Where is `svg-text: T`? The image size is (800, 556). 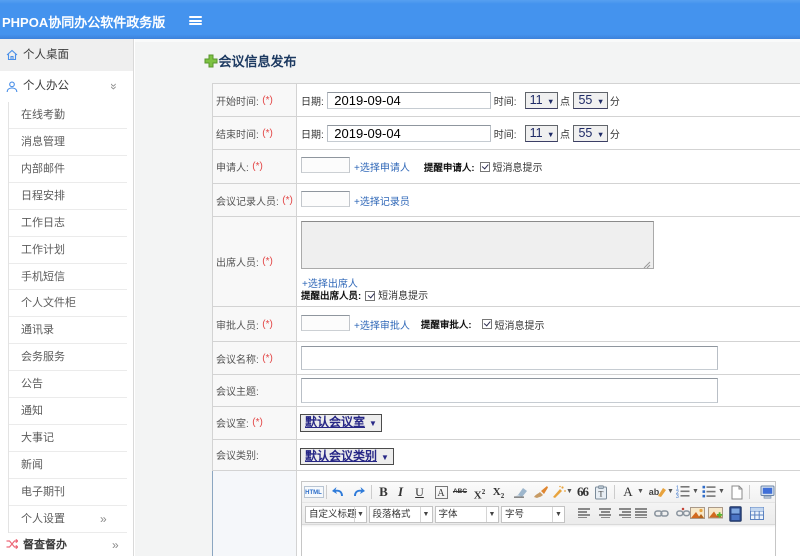 svg-text: T is located at coordinates (600, 493).